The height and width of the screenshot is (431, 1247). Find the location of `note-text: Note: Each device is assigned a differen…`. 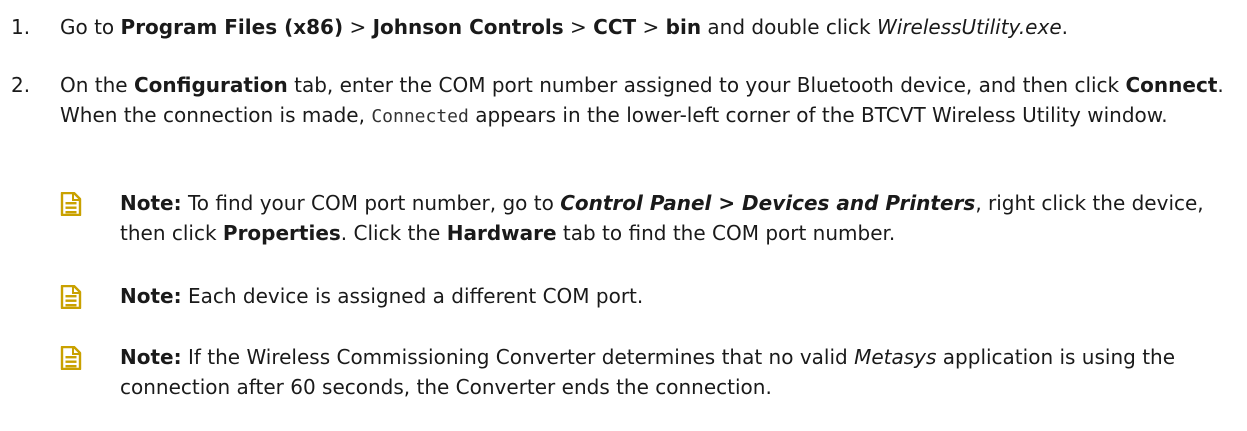

note-text: Note: Each device is assigned a differen… is located at coordinates (680, 296).